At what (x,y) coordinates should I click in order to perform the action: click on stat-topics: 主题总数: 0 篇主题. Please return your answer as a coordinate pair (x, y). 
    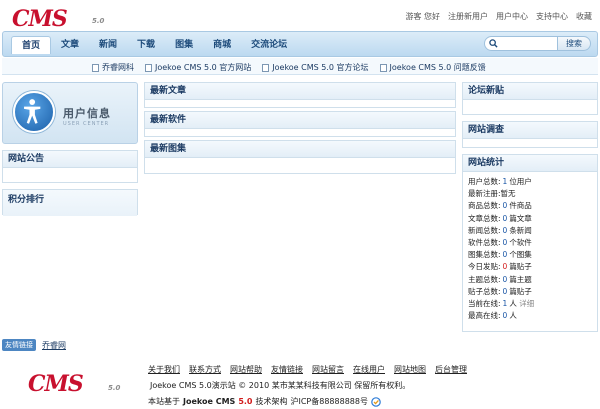
    Looking at the image, I should click on (530, 280).